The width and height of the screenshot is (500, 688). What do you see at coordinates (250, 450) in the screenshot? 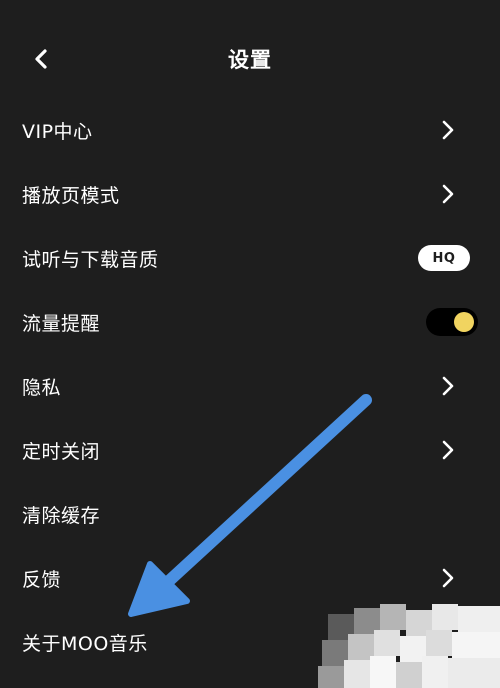
I see `menu-item-sleep-timer: 定时关闭` at bounding box center [250, 450].